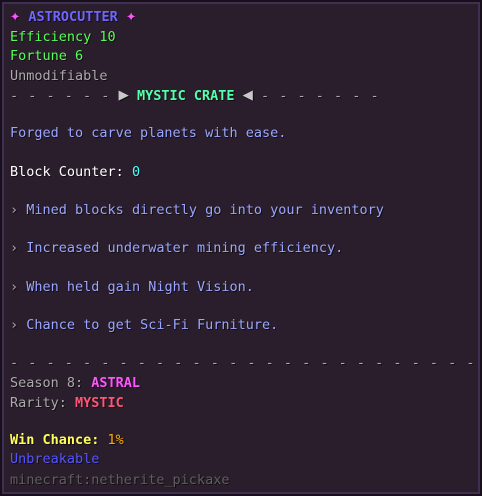 This screenshot has height=496, width=482. What do you see at coordinates (55, 459) in the screenshot?
I see `unbreakable-tag: Unbreakable` at bounding box center [55, 459].